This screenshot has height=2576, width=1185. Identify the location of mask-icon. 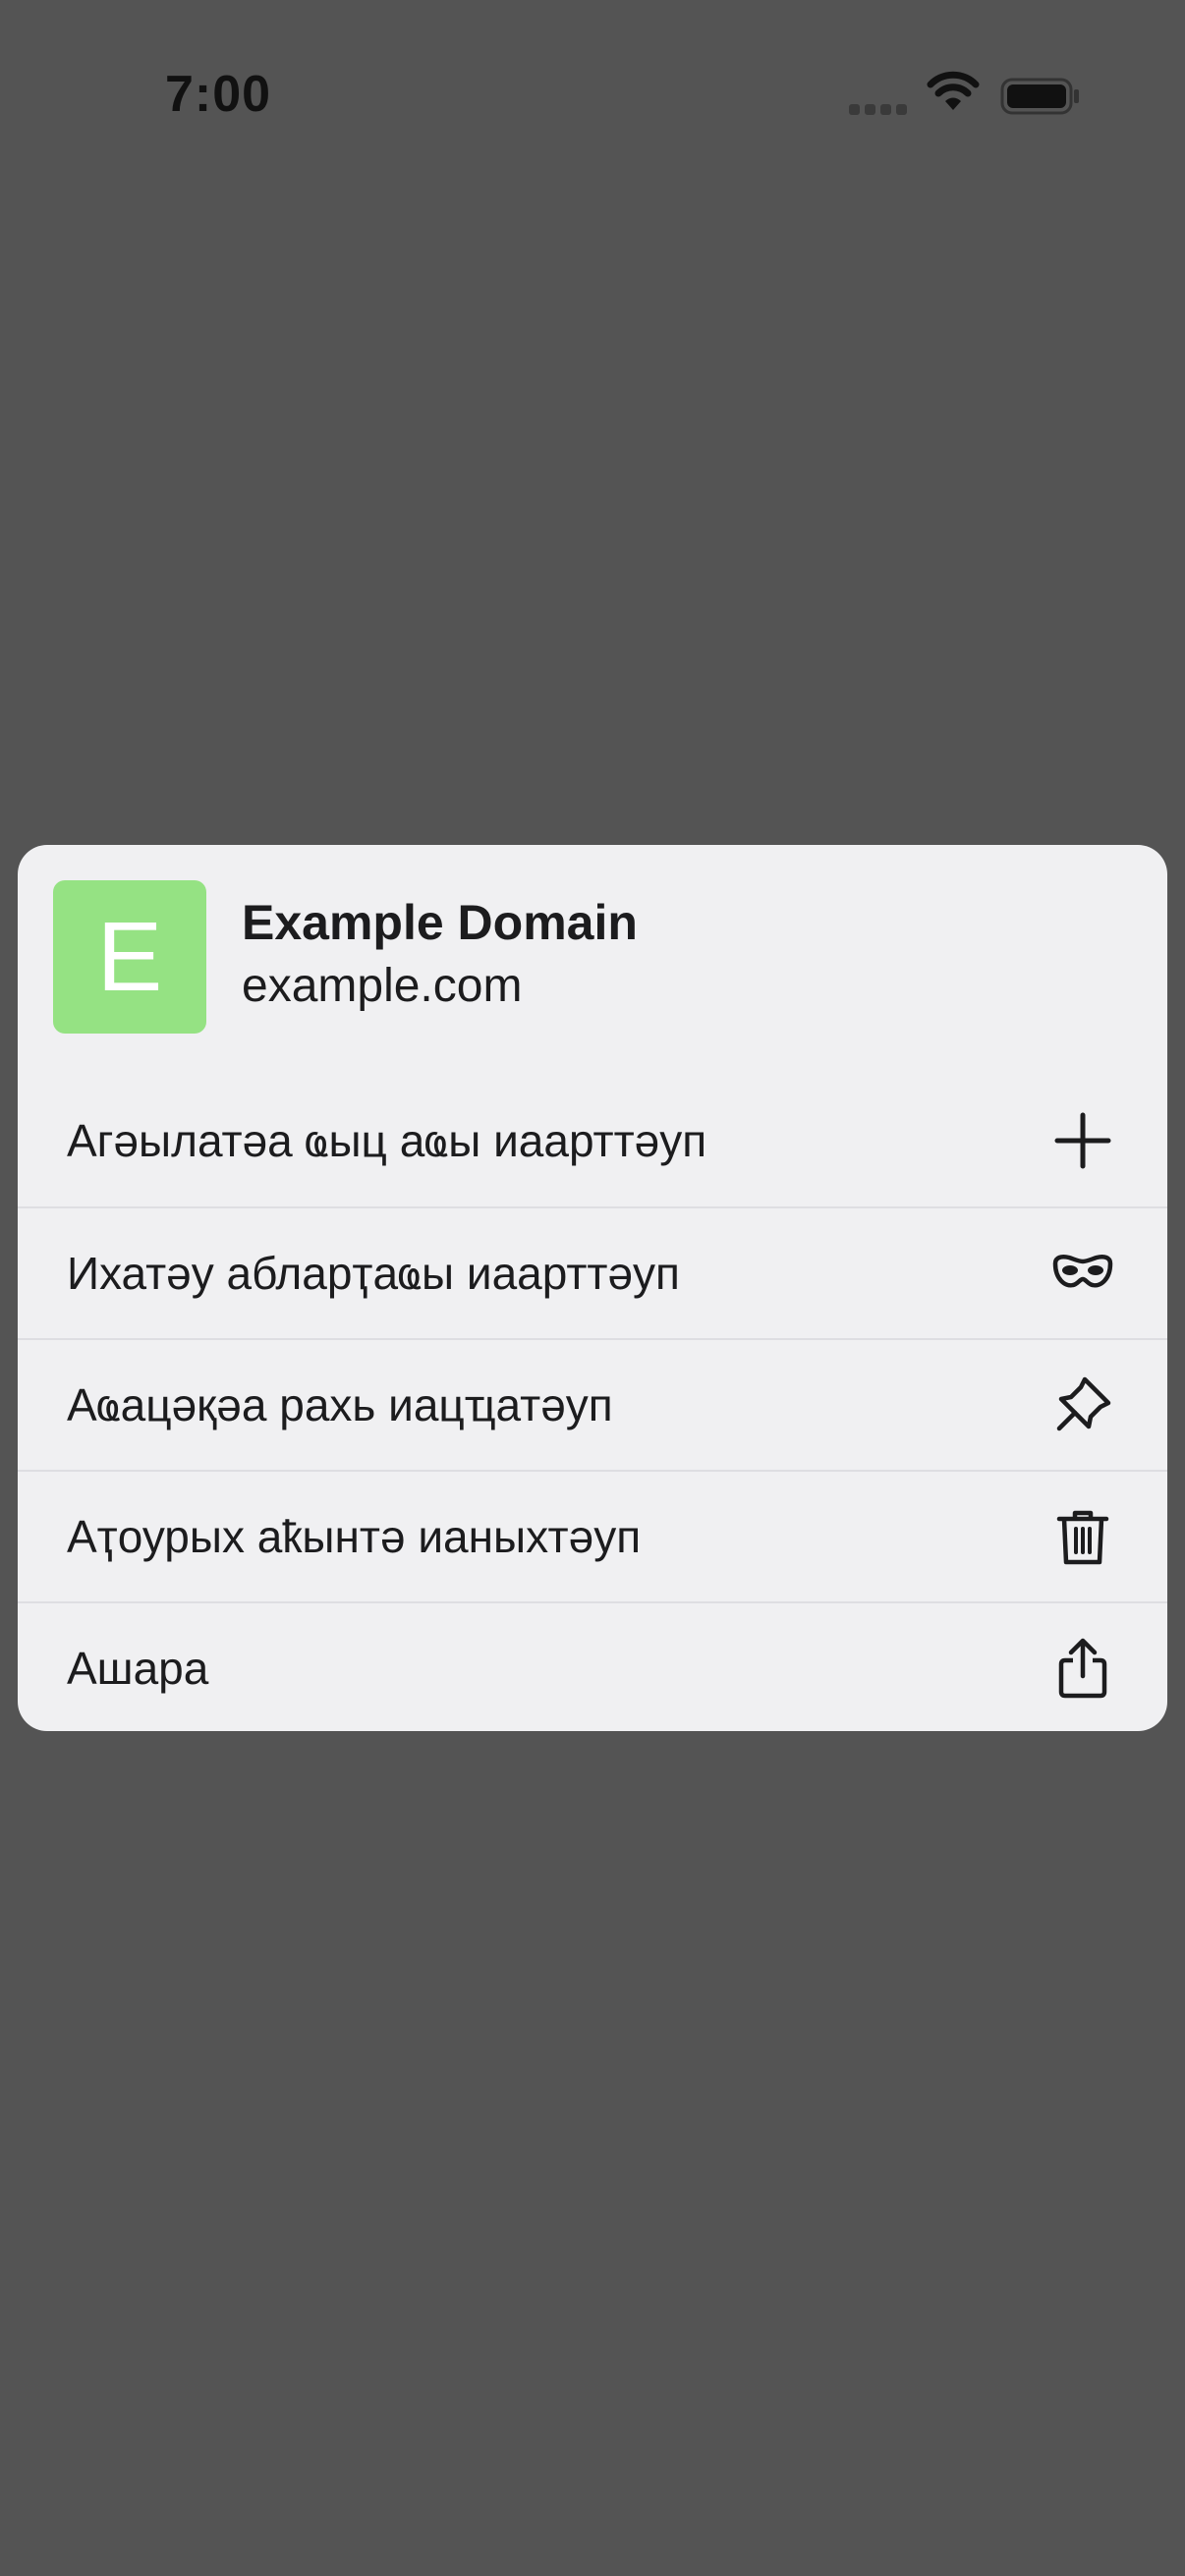
(1083, 1273).